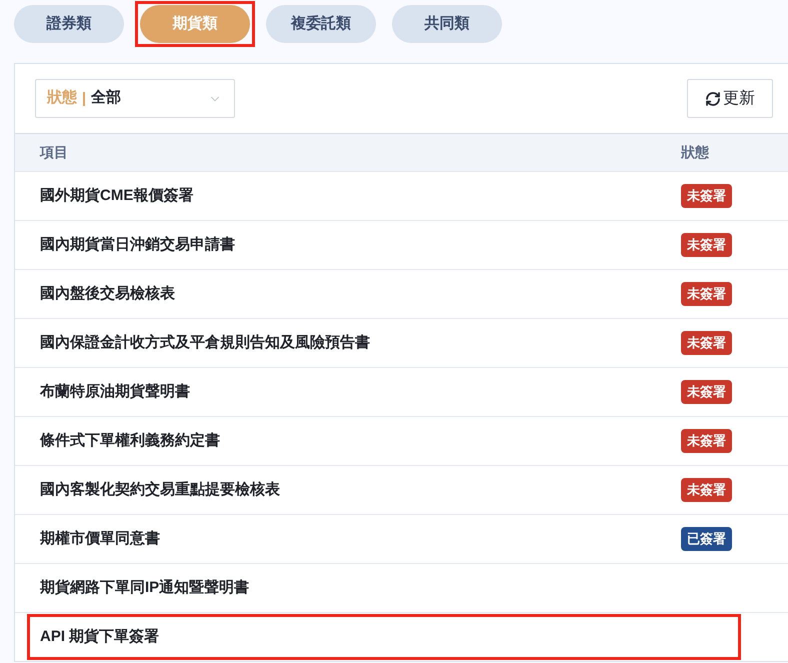 The image size is (788, 663). I want to click on category-tab: 複委託類, so click(321, 24).